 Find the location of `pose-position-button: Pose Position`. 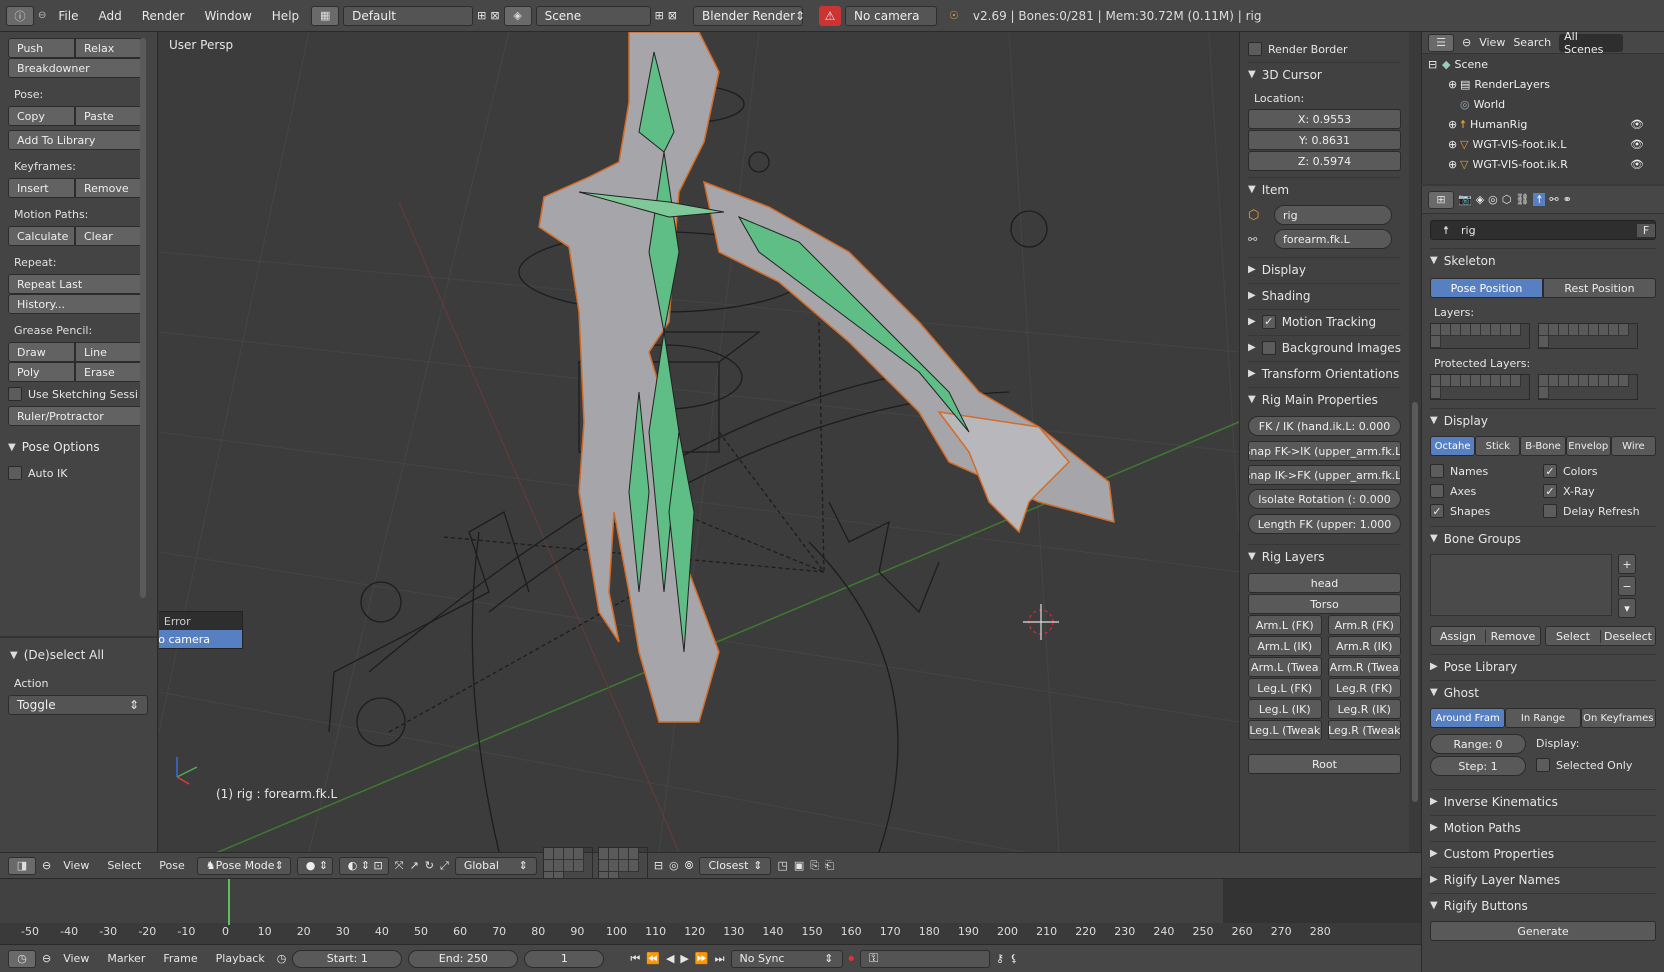

pose-position-button: Pose Position is located at coordinates (1486, 288).